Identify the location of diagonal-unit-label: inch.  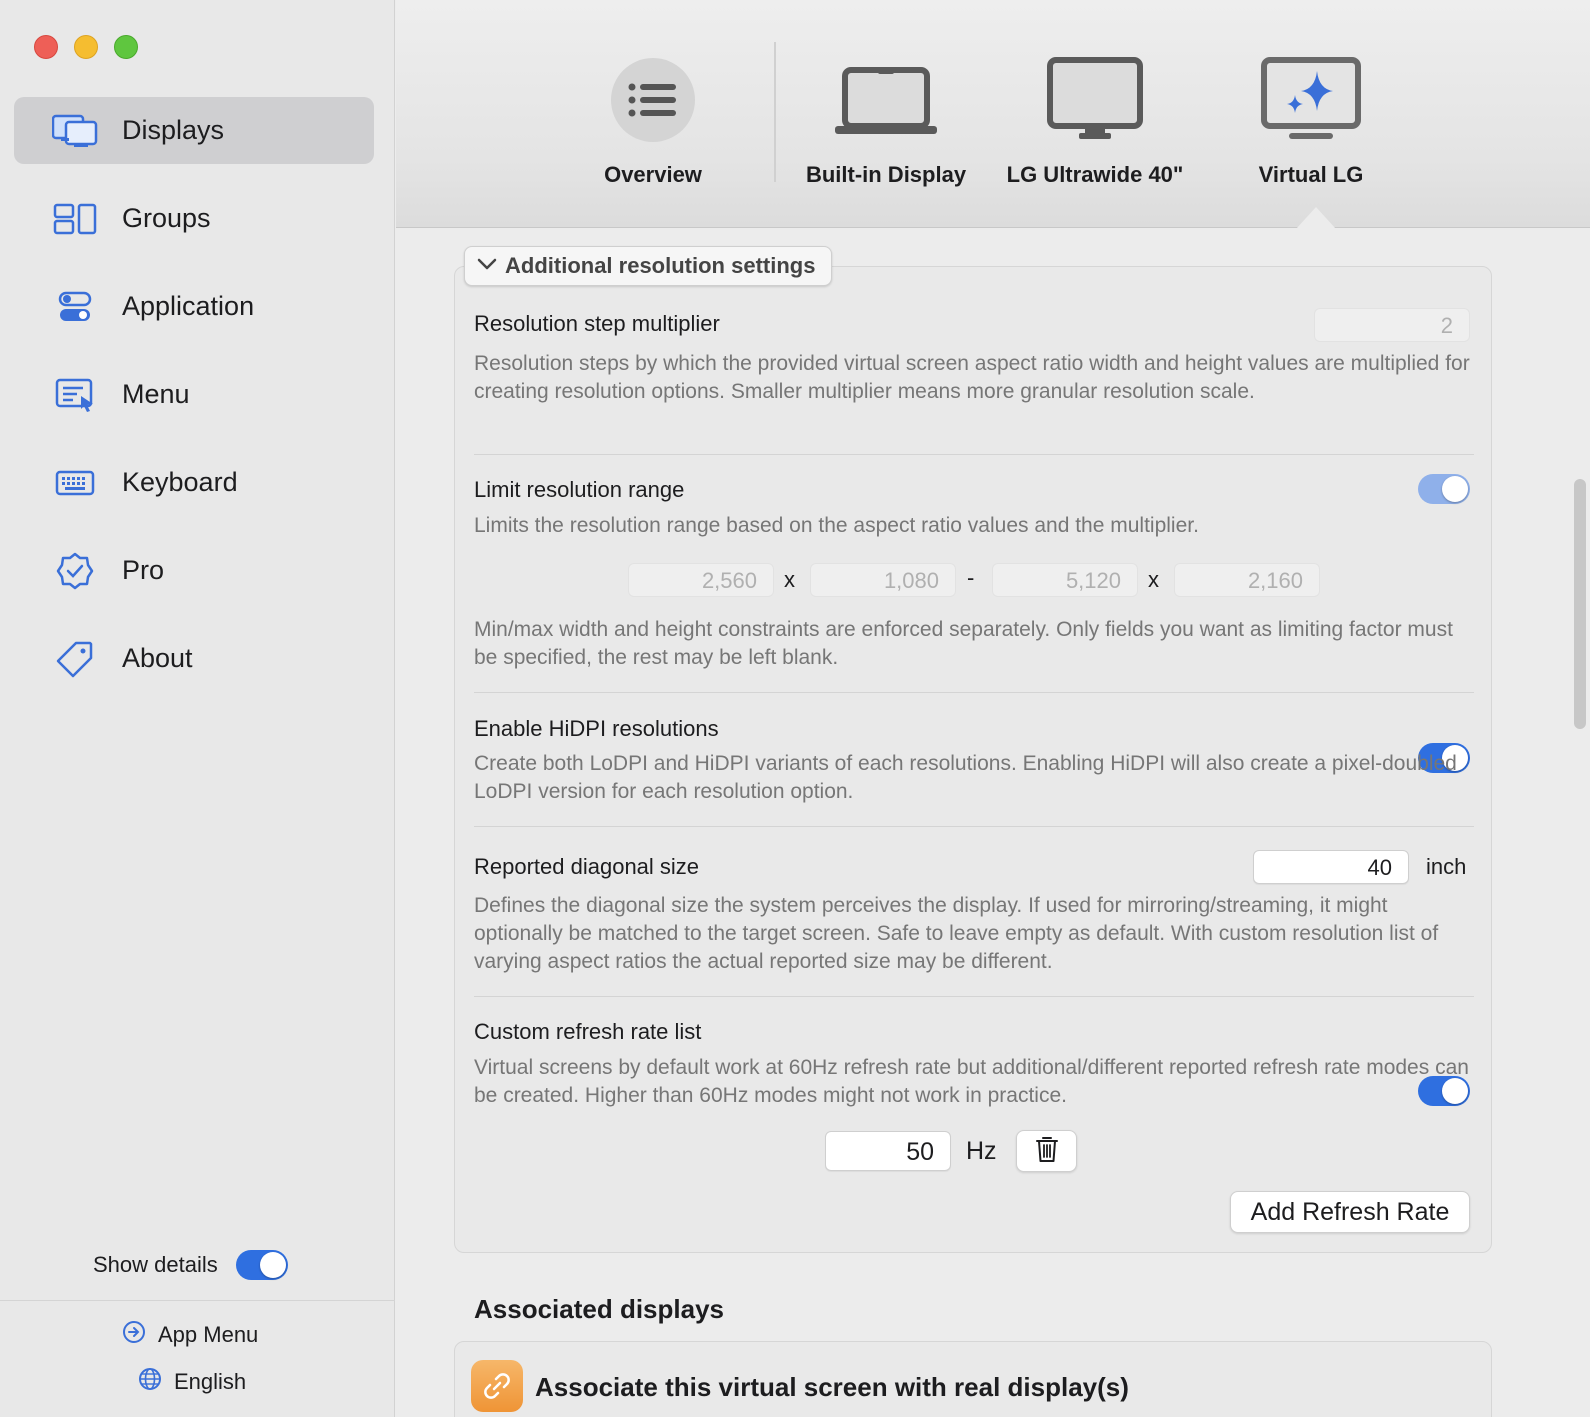
(1446, 866).